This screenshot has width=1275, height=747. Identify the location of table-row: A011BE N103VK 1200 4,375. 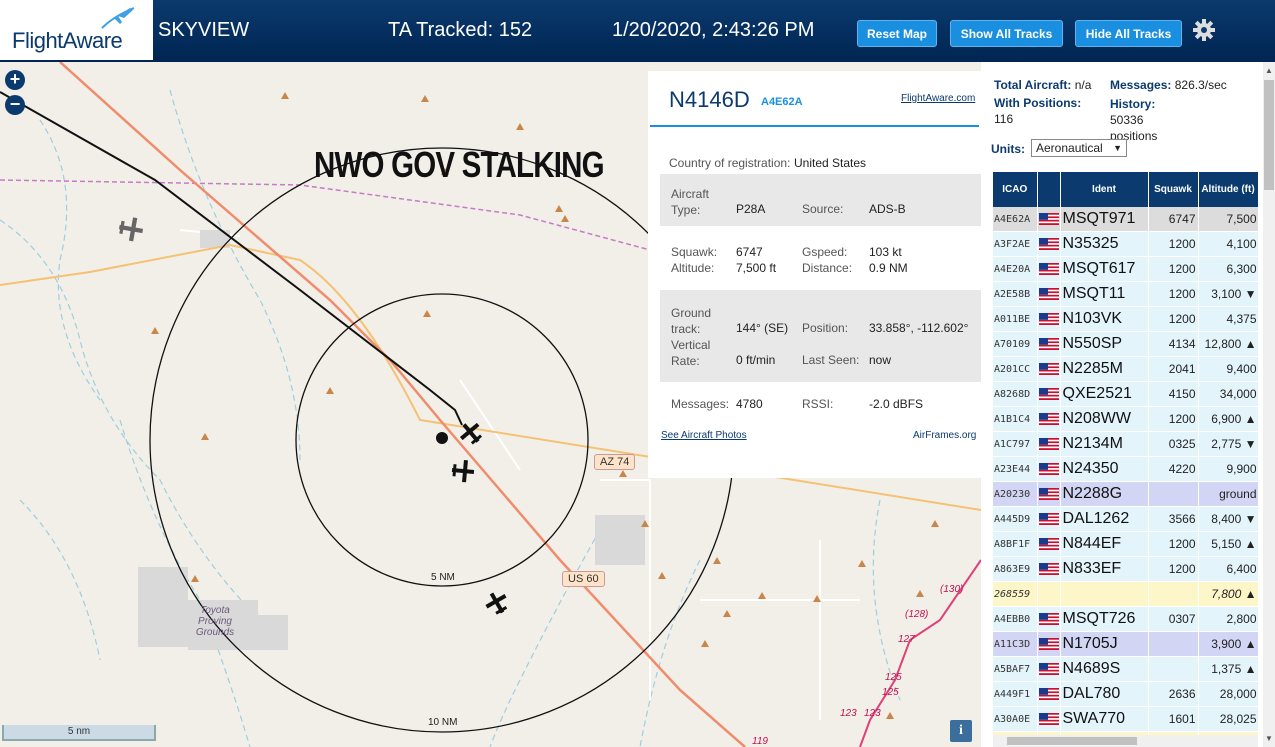
(1126, 319).